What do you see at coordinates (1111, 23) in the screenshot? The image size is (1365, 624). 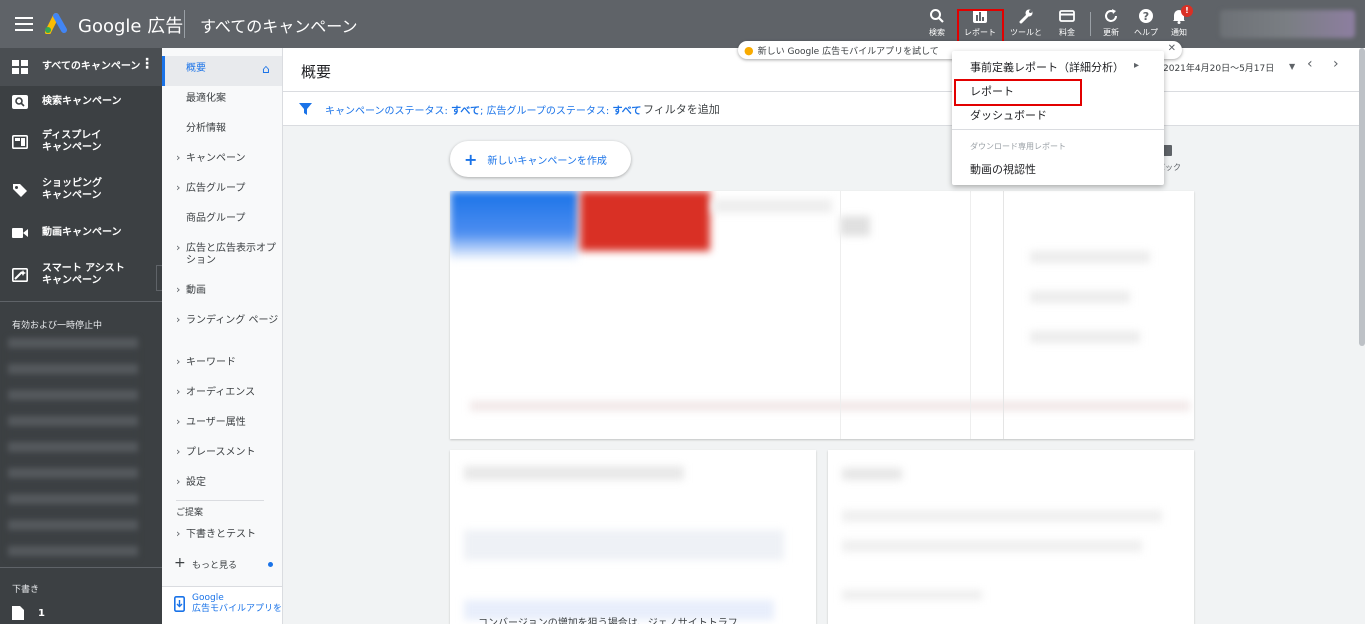 I see `refresh-button: 更新` at bounding box center [1111, 23].